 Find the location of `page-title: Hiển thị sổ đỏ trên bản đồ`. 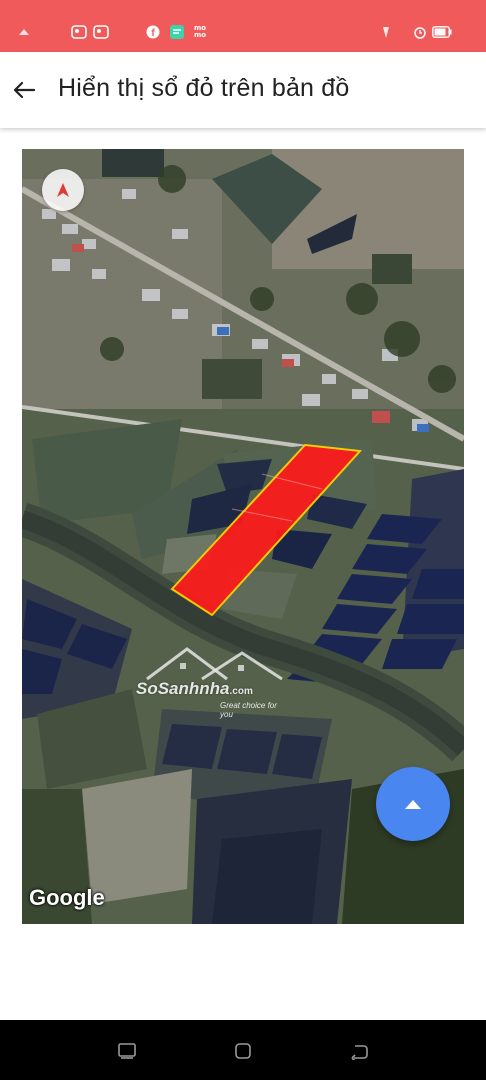

page-title: Hiển thị sổ đỏ trên bản đồ is located at coordinates (204, 88).